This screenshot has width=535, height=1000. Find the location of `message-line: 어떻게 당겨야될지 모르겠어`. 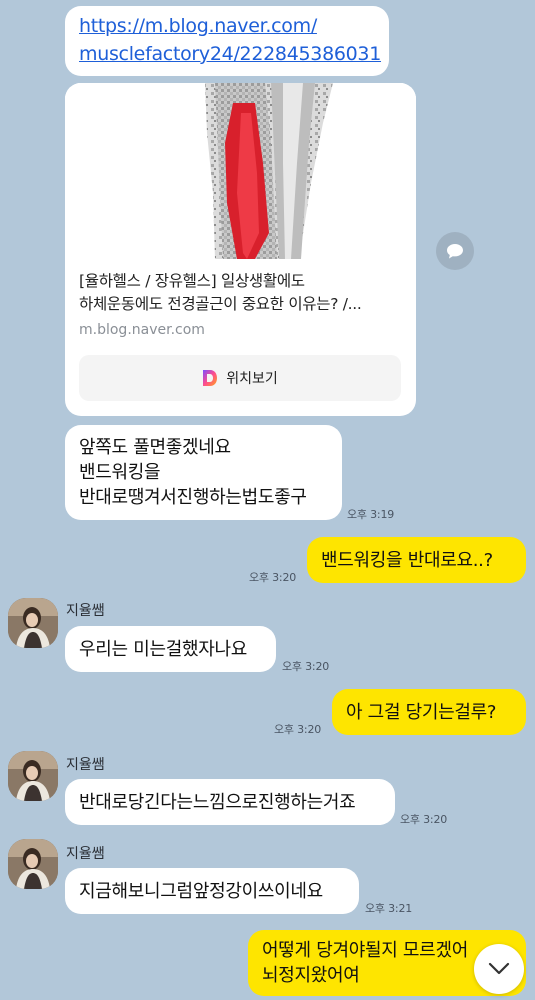

message-line: 어떻게 당겨야될지 모르겠어 is located at coordinates (365, 950).